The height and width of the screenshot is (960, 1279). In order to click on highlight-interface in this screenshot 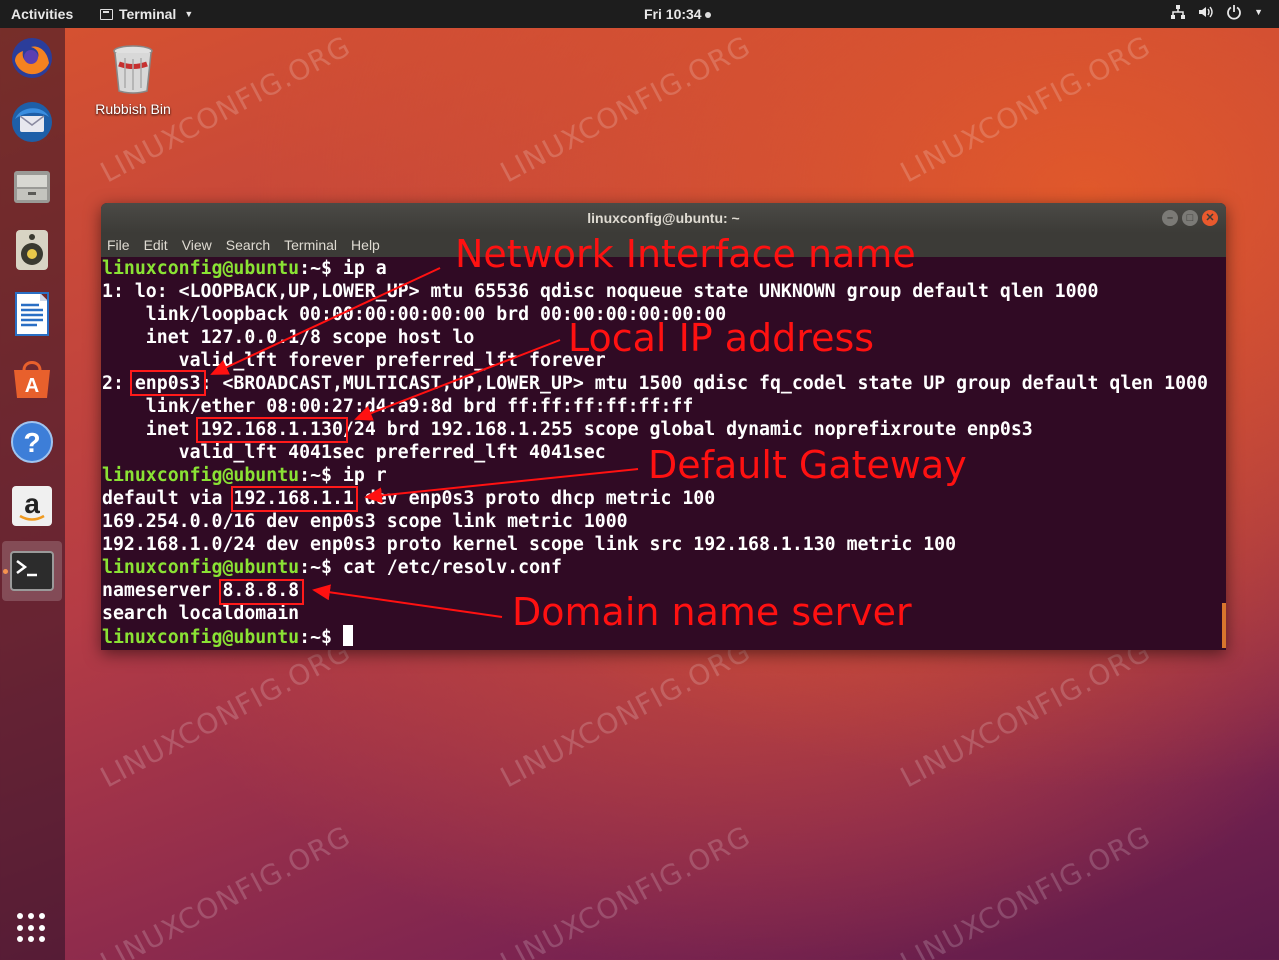, I will do `click(168, 383)`.